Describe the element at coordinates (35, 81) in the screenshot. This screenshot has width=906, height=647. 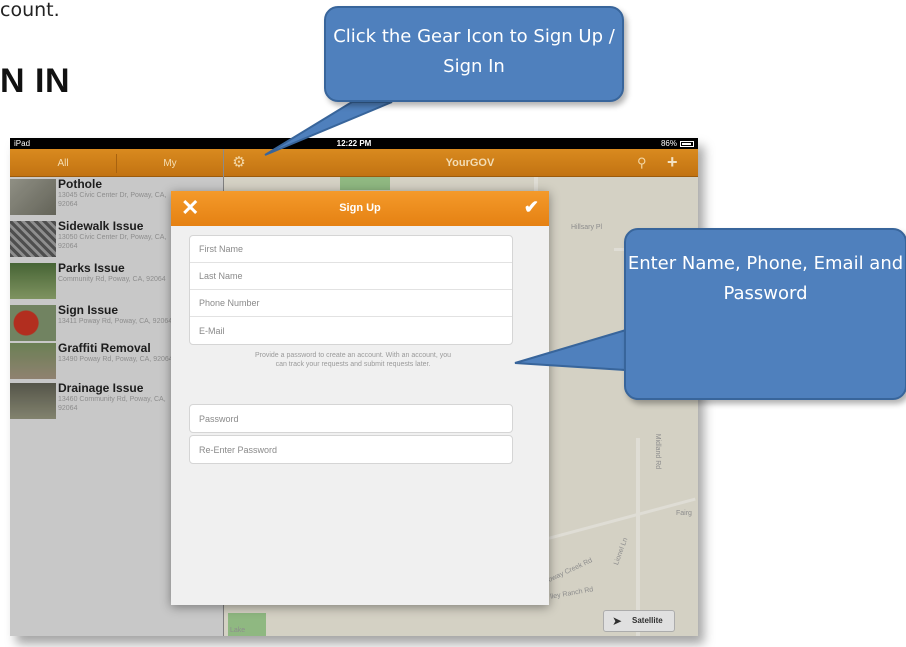
I see `document-heading: N IN` at that location.